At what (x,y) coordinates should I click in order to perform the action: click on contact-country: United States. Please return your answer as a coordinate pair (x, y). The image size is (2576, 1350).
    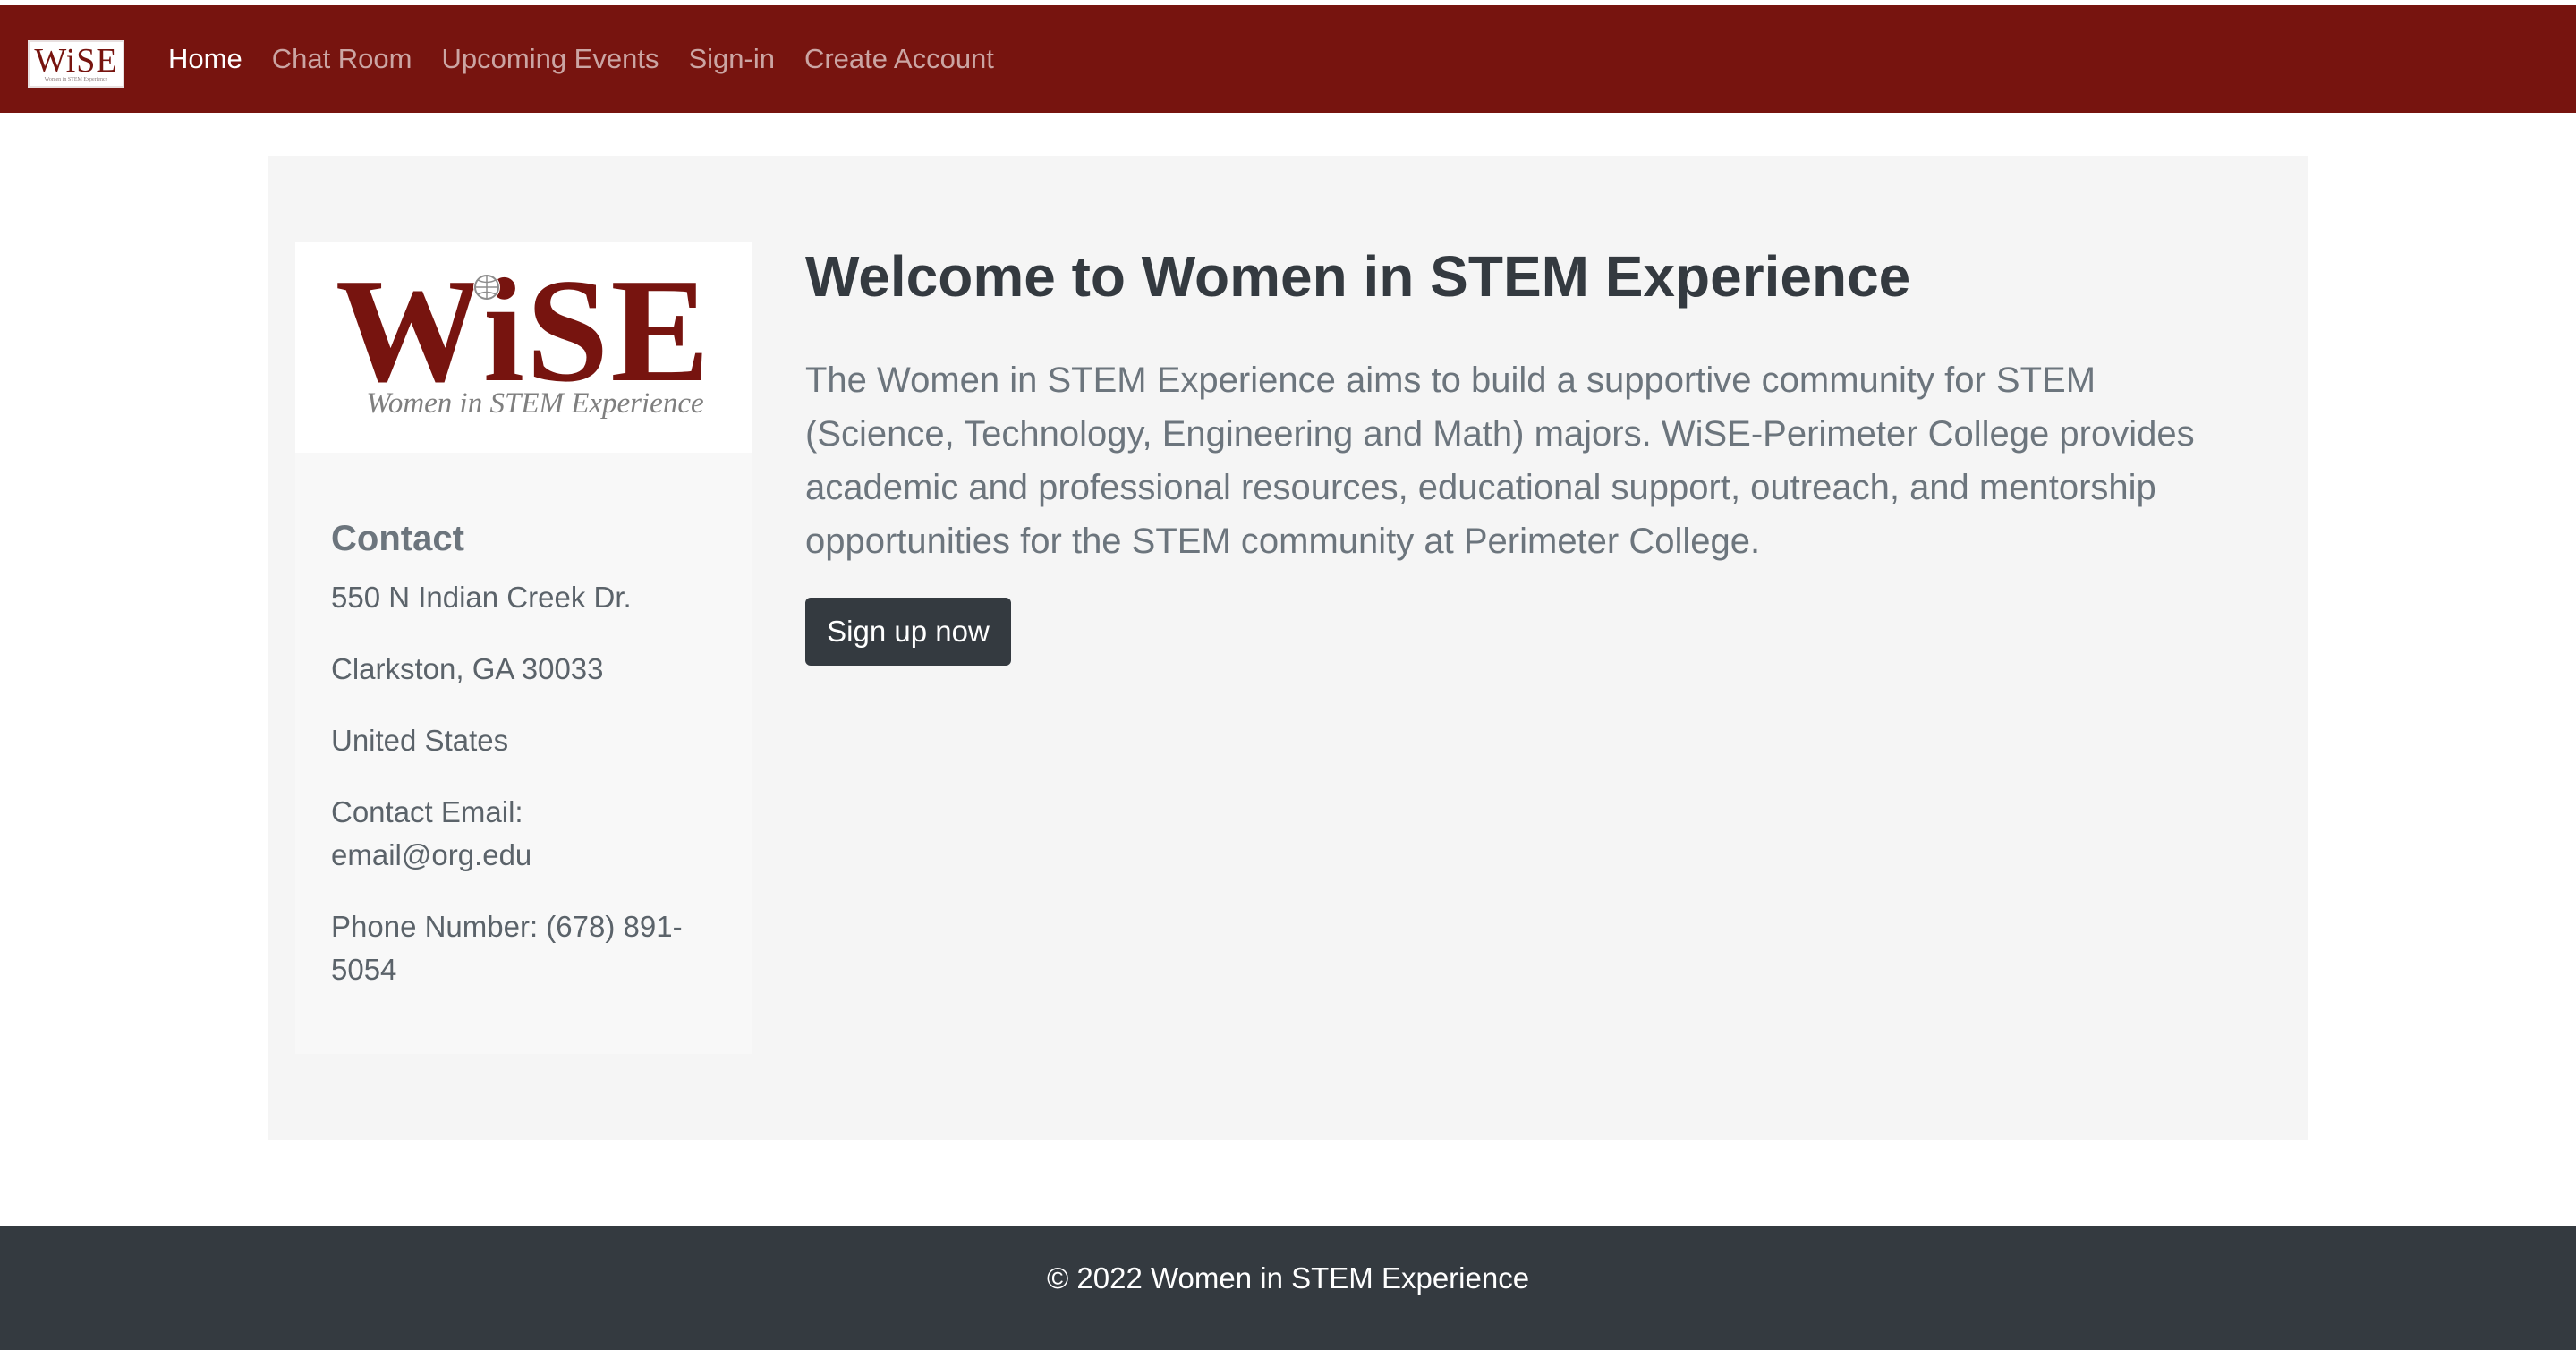
    Looking at the image, I should click on (420, 740).